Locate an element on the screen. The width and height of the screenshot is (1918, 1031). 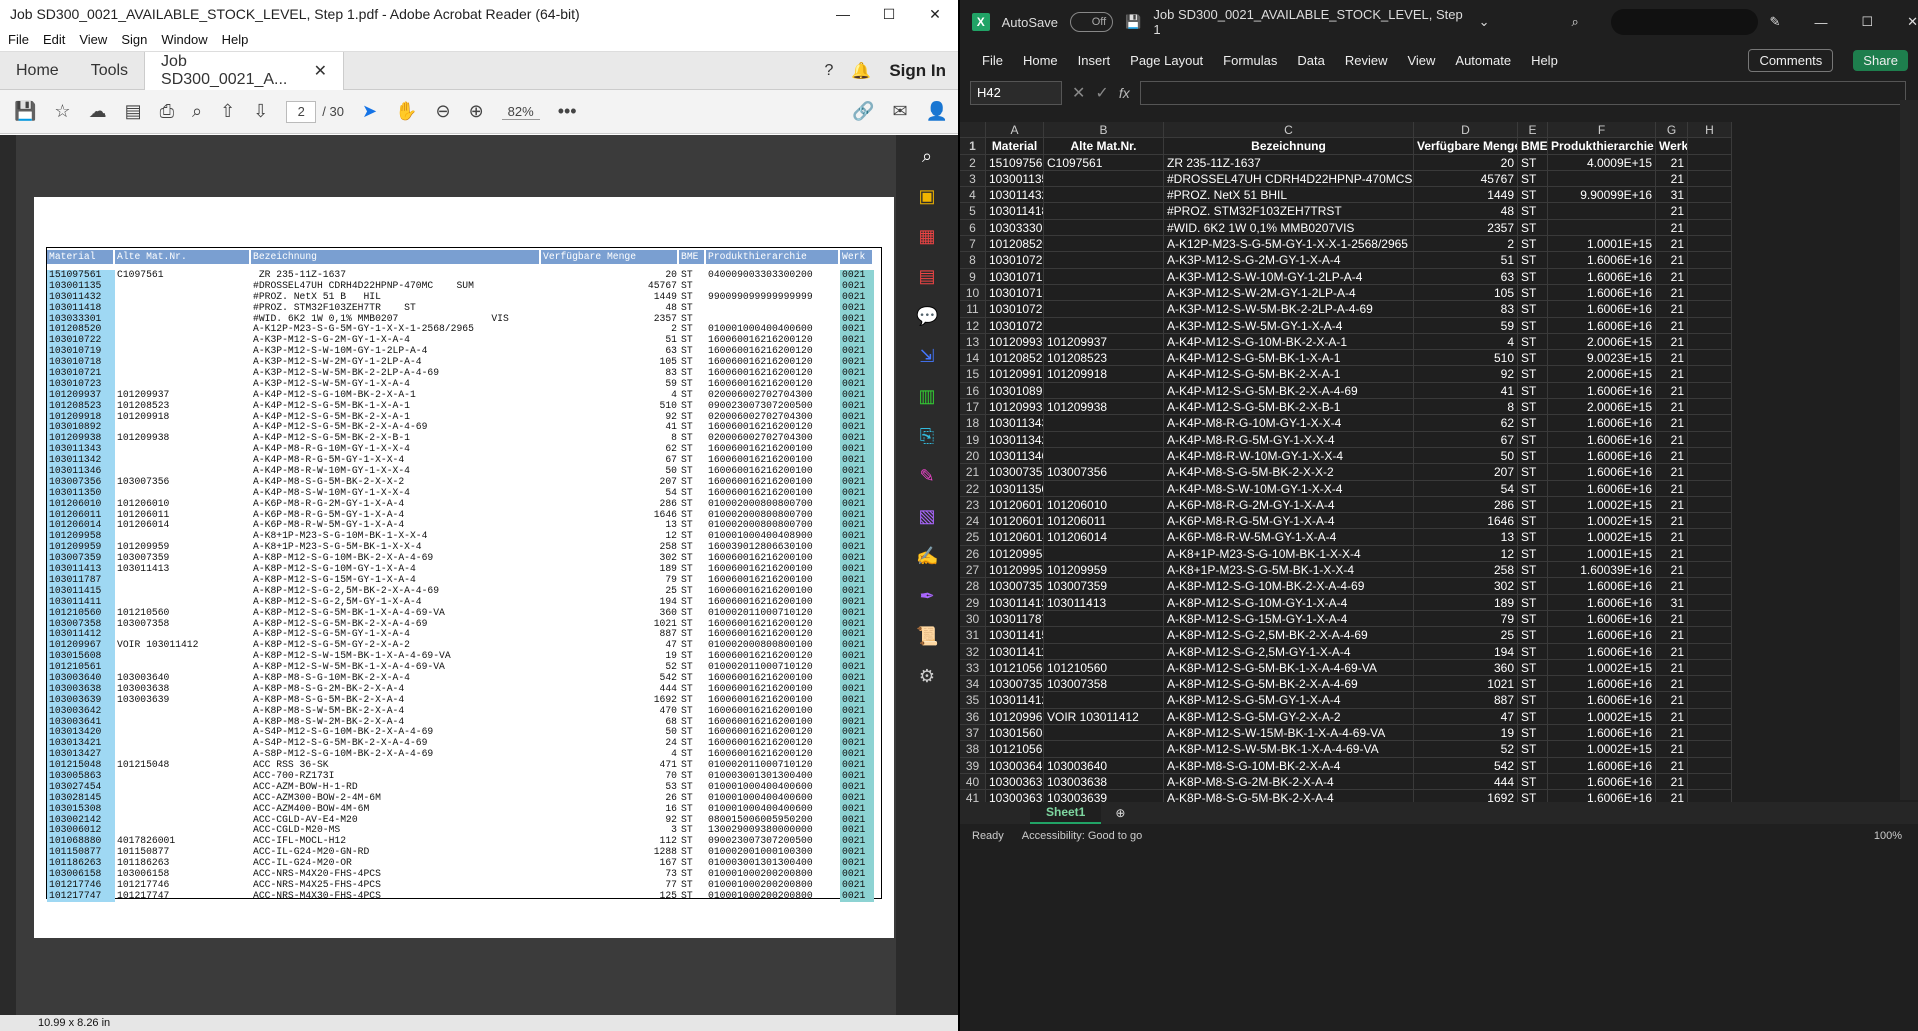
cell: A-K8P-M12-S-G-2,5M-GY-1-X-A-4 is located at coordinates (1289, 651).